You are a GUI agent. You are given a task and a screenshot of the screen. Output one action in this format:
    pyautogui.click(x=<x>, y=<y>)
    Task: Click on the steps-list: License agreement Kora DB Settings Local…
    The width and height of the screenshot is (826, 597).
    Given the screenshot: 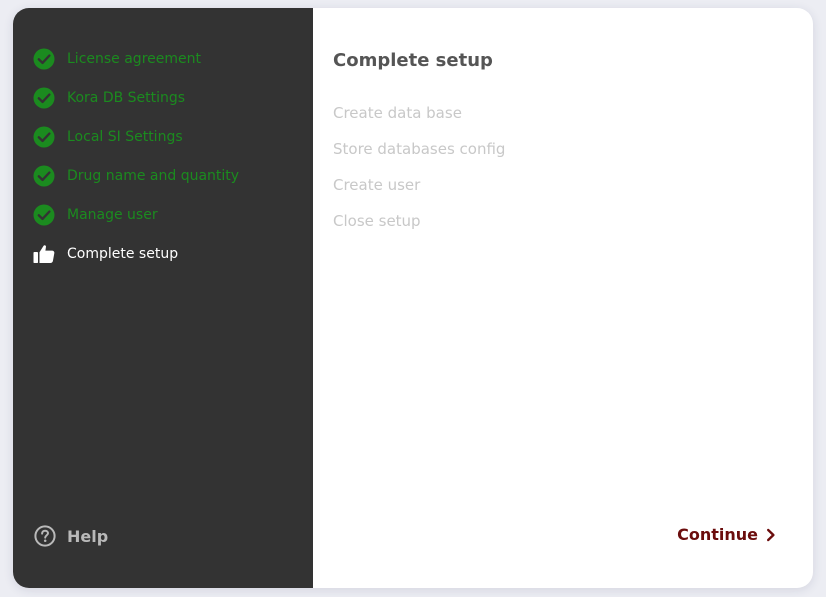 What is the action you would take?
    pyautogui.click(x=136, y=165)
    